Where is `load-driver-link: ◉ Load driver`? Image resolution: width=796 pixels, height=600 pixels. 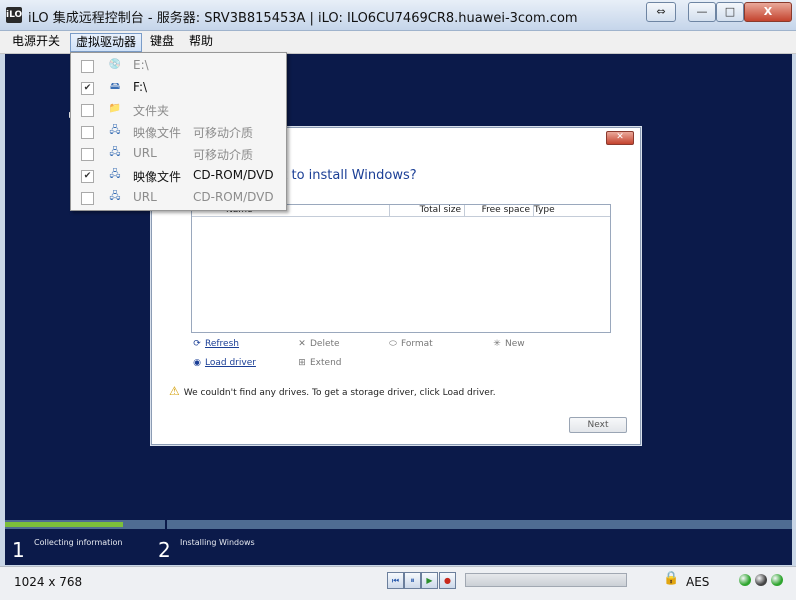
load-driver-link: ◉ Load driver is located at coordinates (223, 363).